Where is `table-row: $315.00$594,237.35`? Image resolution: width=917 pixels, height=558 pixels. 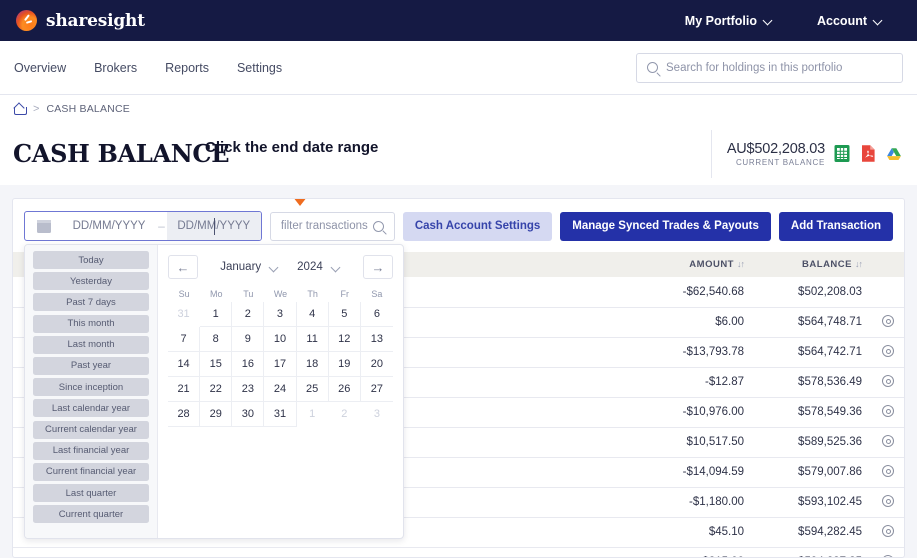 table-row: $315.00$594,237.35 is located at coordinates (458, 552).